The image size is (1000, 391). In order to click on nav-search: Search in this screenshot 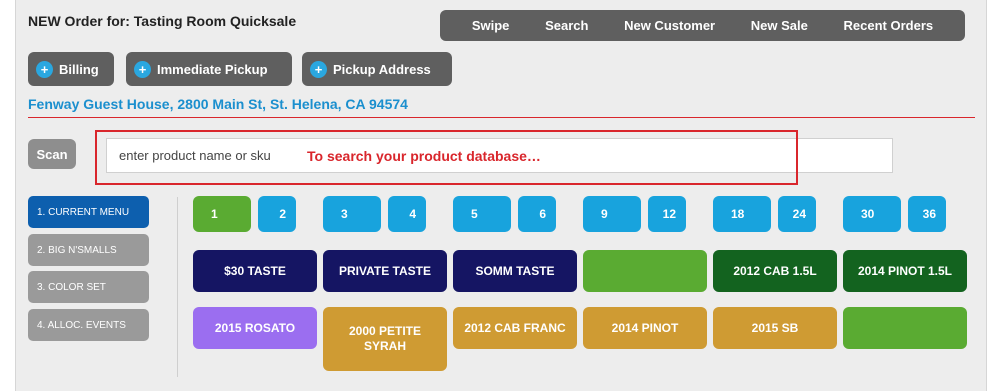, I will do `click(566, 25)`.